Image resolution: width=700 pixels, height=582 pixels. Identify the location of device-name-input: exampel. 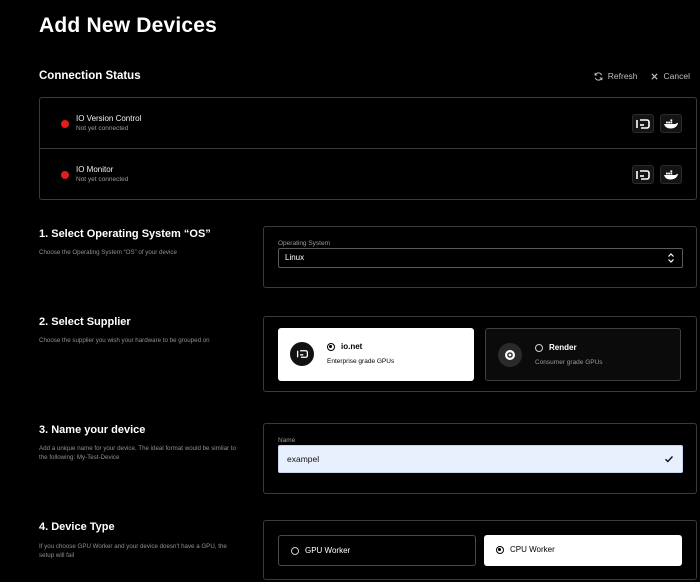
(480, 459).